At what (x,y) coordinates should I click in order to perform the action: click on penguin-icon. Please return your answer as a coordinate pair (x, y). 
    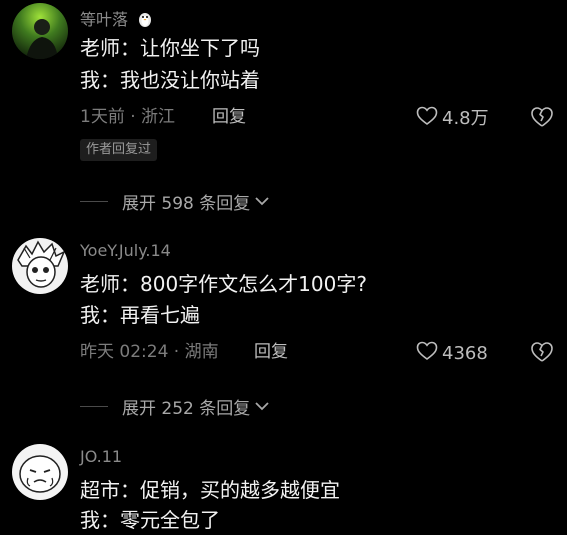
    Looking at the image, I should click on (145, 21).